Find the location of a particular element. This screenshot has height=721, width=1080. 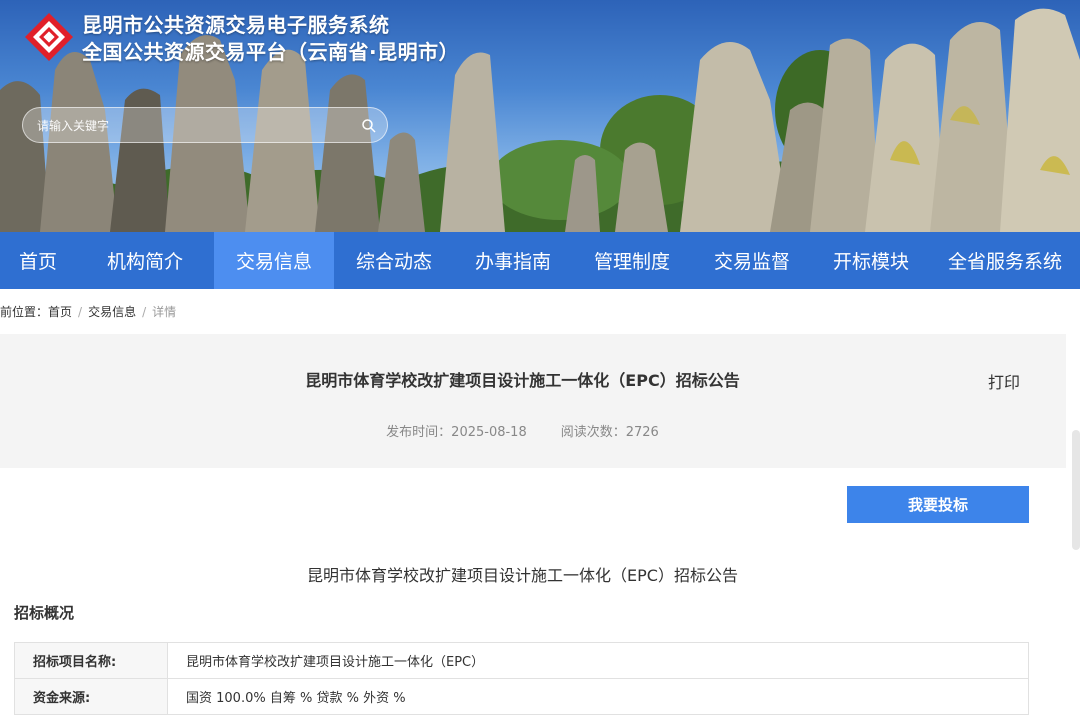

nav-item-home: 首页 is located at coordinates (38, 260).